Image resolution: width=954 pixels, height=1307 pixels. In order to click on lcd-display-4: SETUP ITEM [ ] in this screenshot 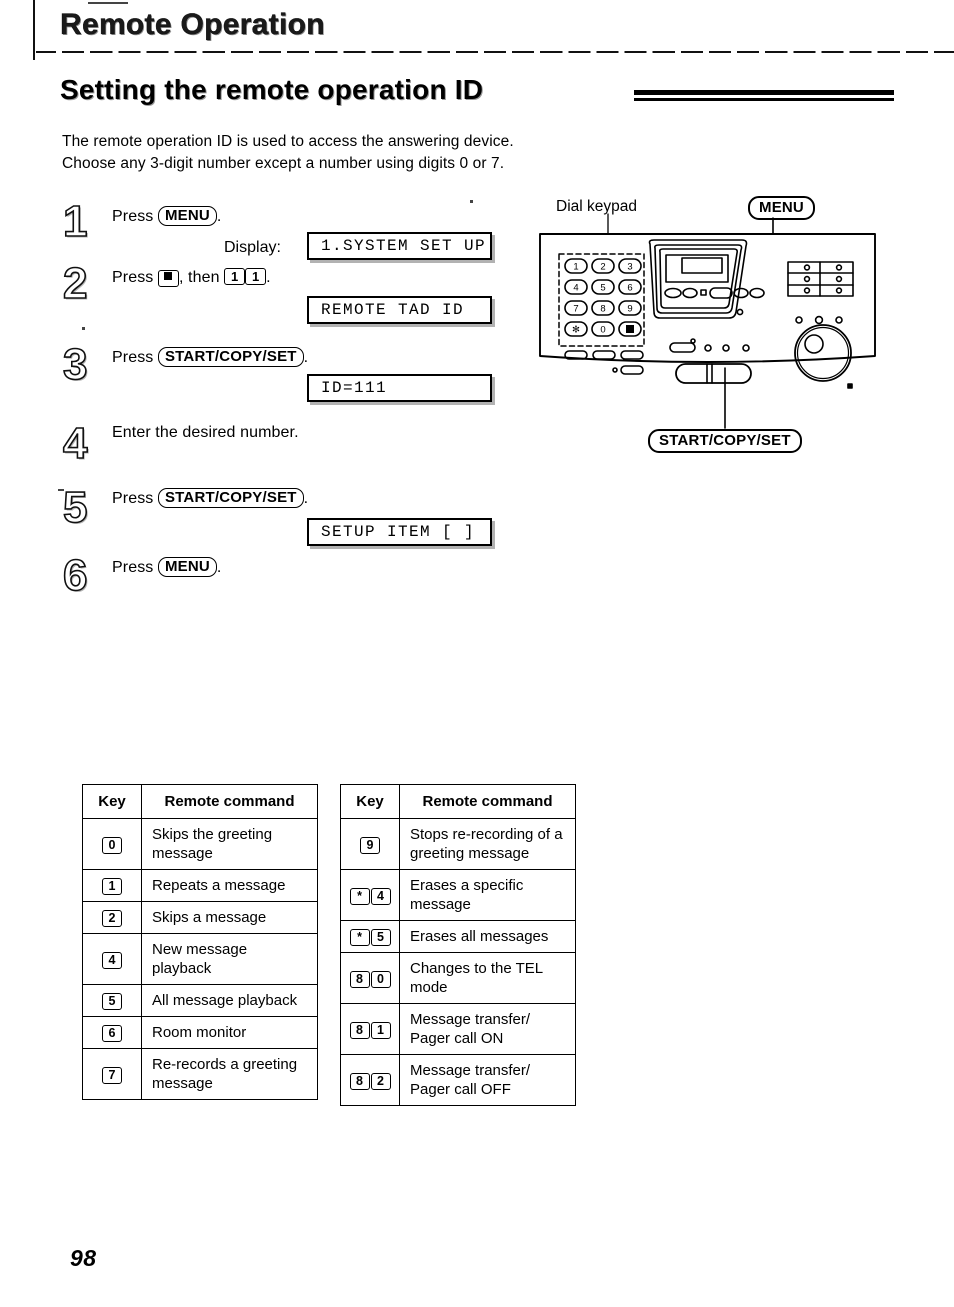, I will do `click(399, 532)`.